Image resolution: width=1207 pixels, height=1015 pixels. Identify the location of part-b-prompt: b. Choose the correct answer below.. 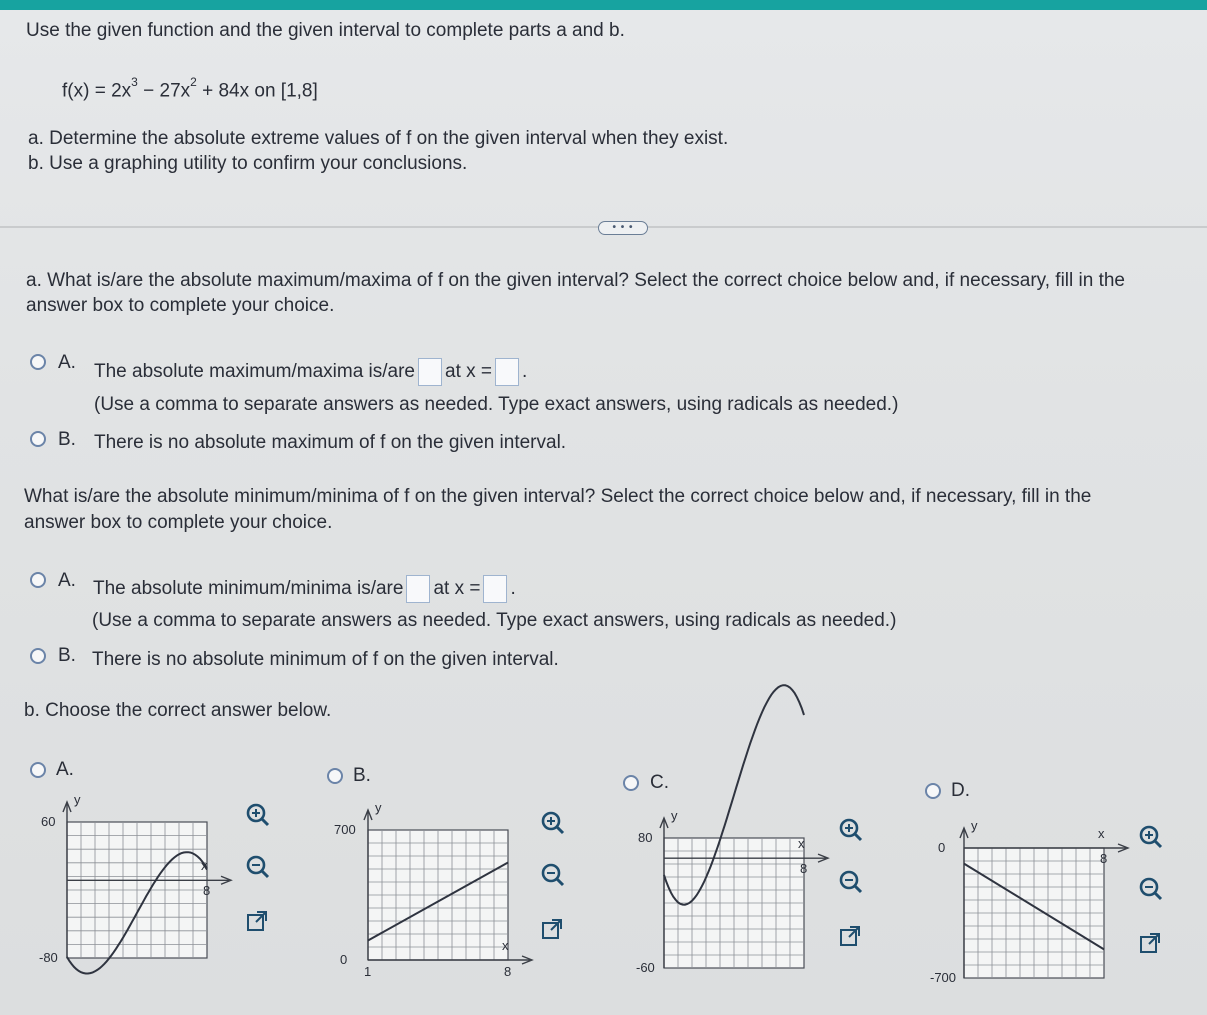
(178, 710).